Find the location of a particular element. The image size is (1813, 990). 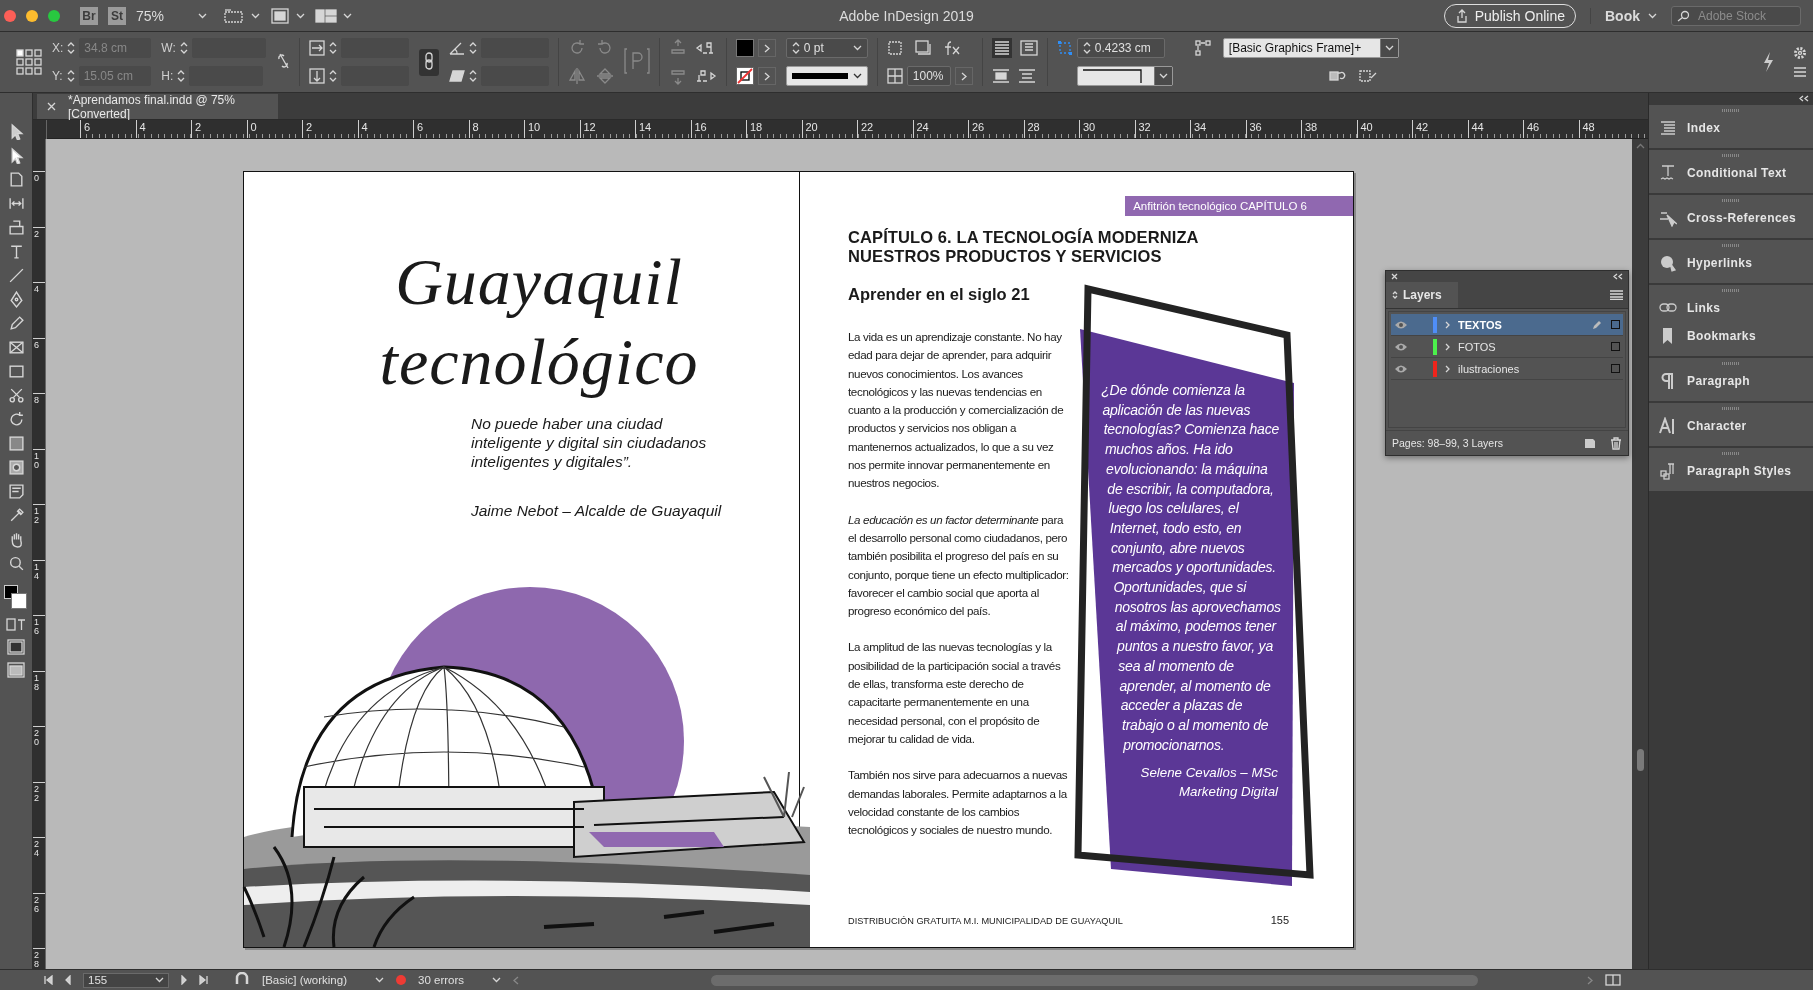

zoom-dropdown: 75% is located at coordinates (172, 15).